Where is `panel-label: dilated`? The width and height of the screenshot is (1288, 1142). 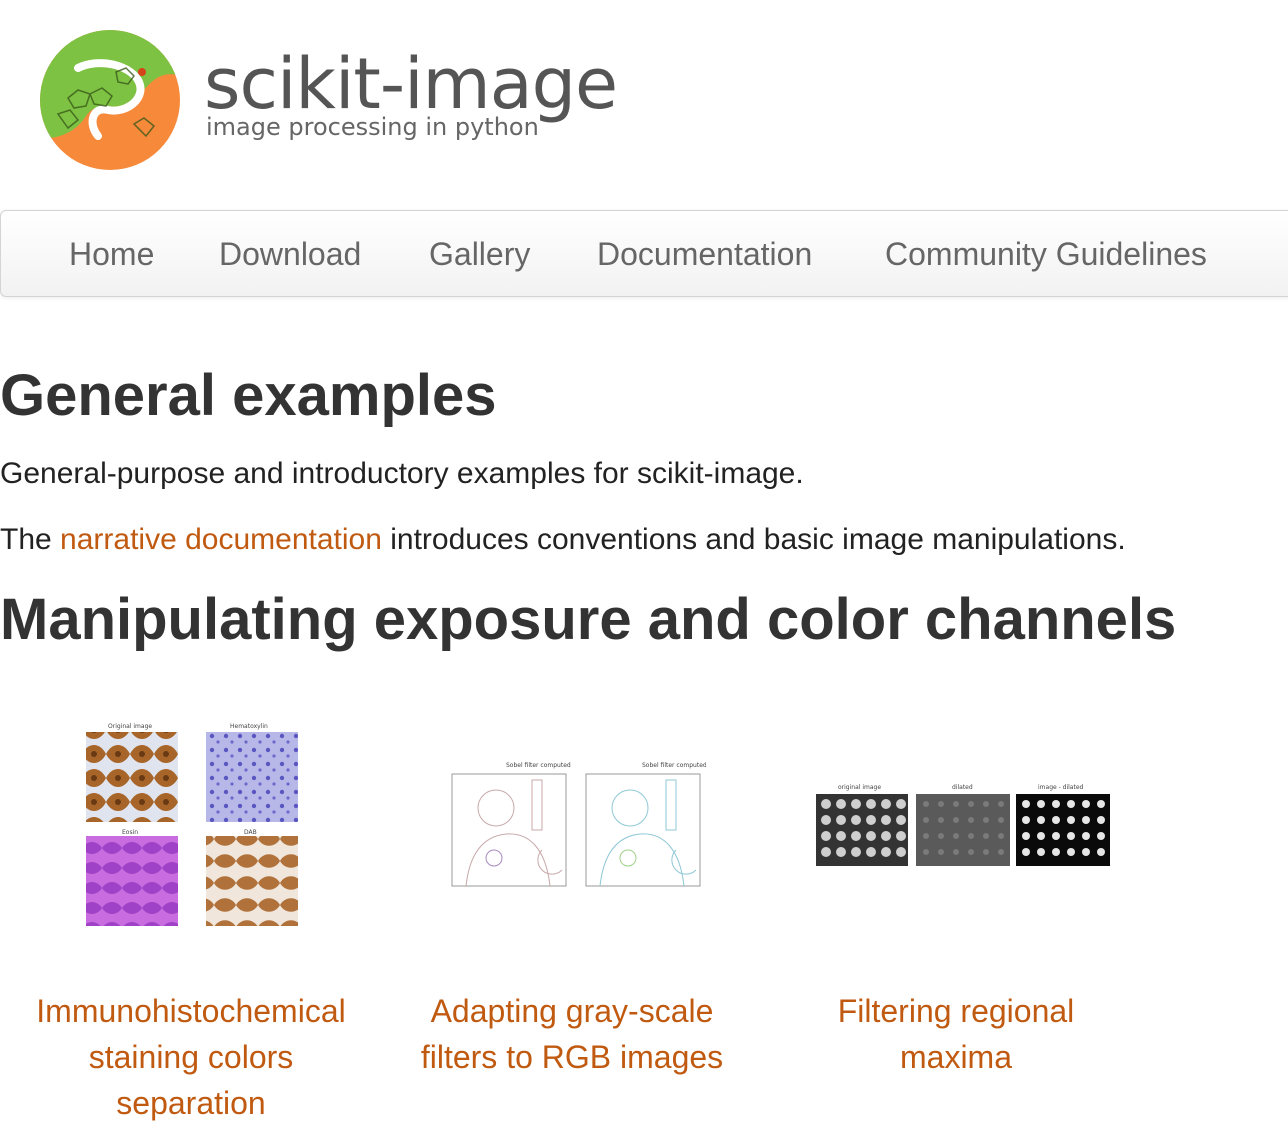 panel-label: dilated is located at coordinates (962, 787).